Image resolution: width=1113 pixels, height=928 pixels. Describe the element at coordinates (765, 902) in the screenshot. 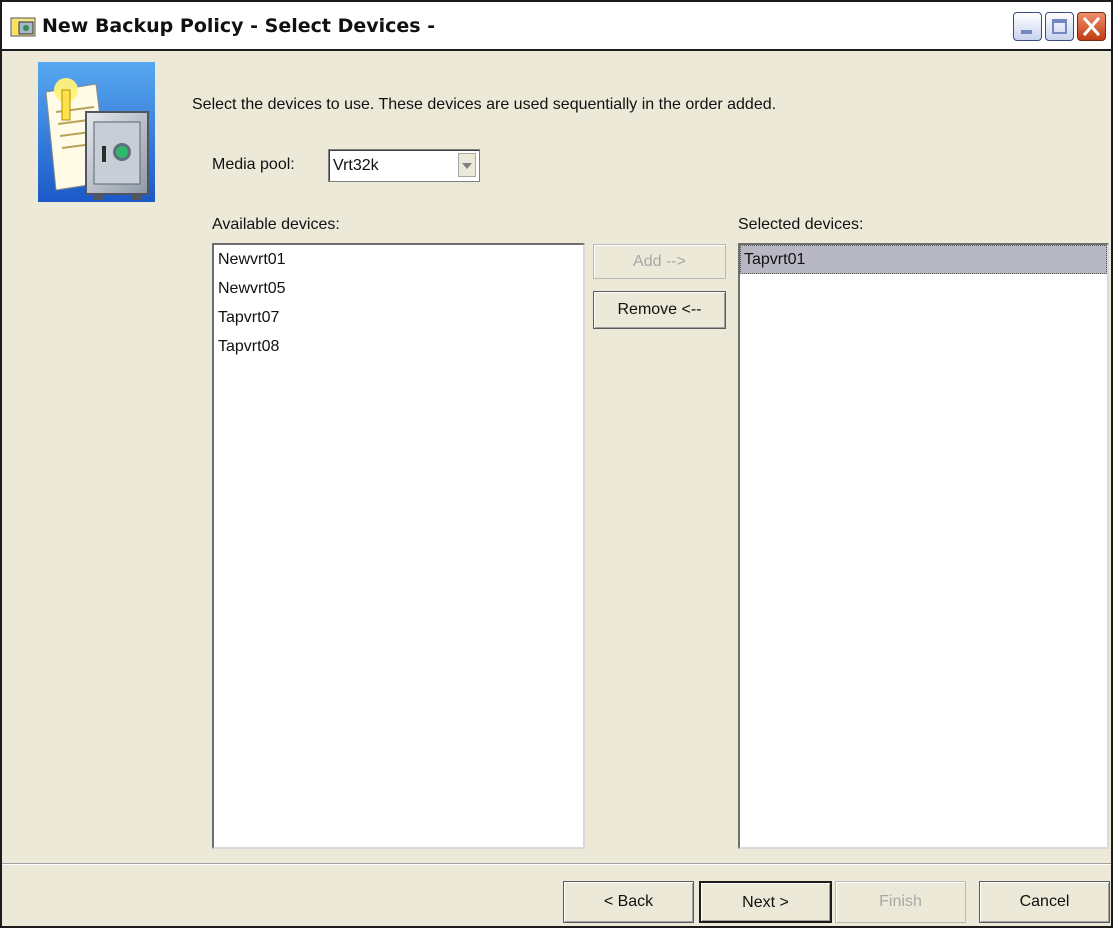

I see `next-button: Next >` at that location.